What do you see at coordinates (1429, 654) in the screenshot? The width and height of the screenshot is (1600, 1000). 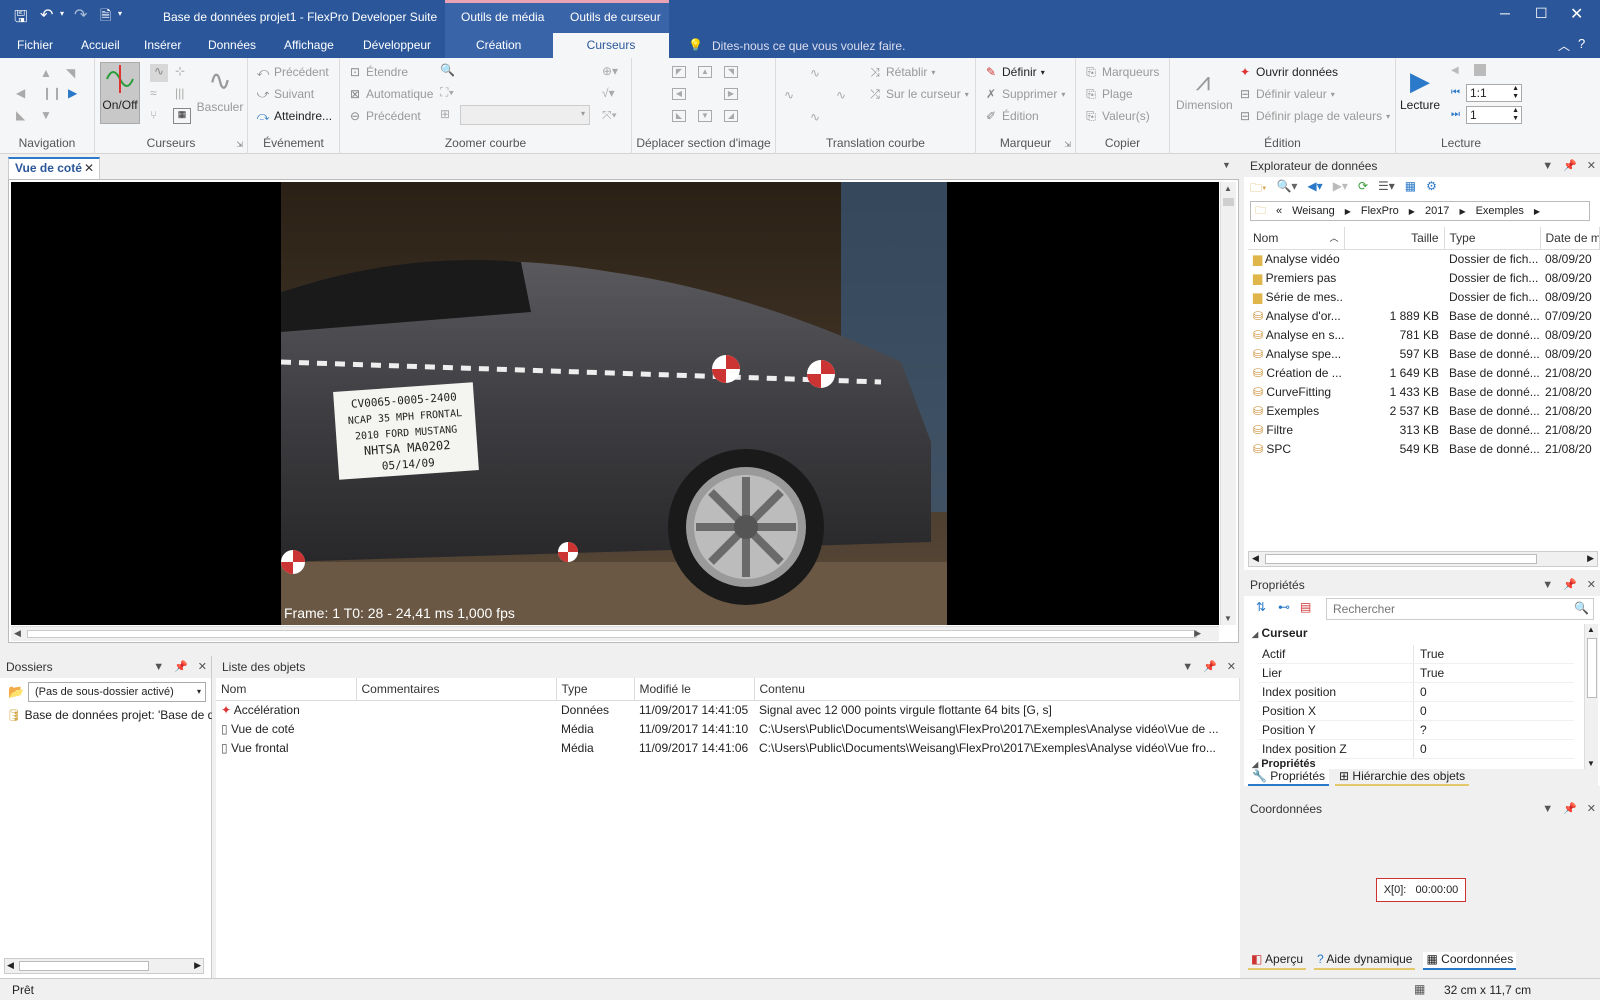 I see `property-value: True` at bounding box center [1429, 654].